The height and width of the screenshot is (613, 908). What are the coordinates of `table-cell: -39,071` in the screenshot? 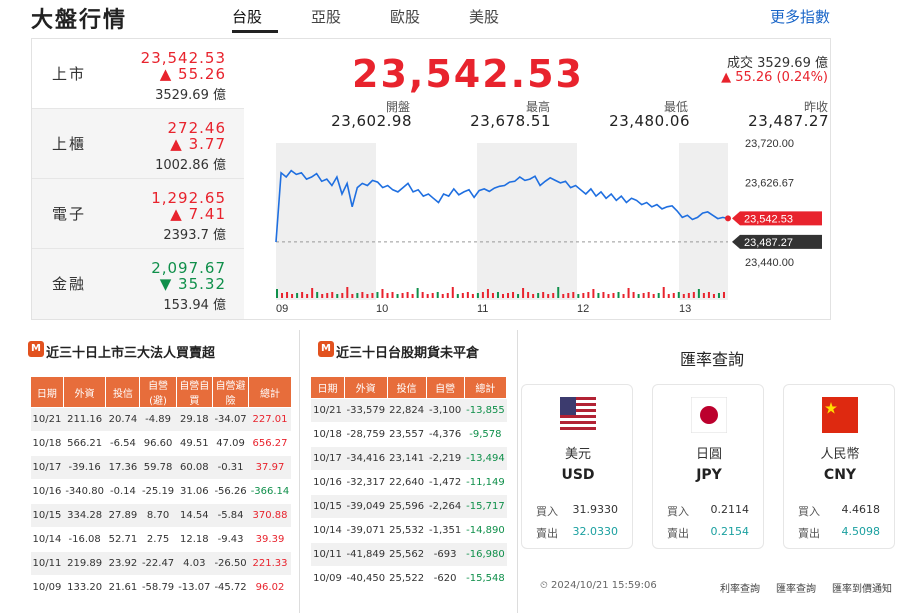 It's located at (366, 530).